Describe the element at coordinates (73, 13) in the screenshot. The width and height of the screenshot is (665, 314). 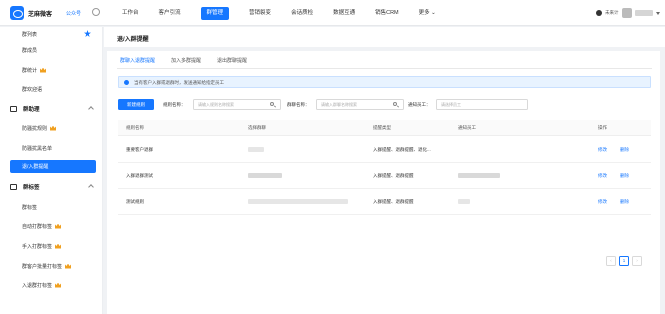
I see `account-type-link: 公众号` at that location.